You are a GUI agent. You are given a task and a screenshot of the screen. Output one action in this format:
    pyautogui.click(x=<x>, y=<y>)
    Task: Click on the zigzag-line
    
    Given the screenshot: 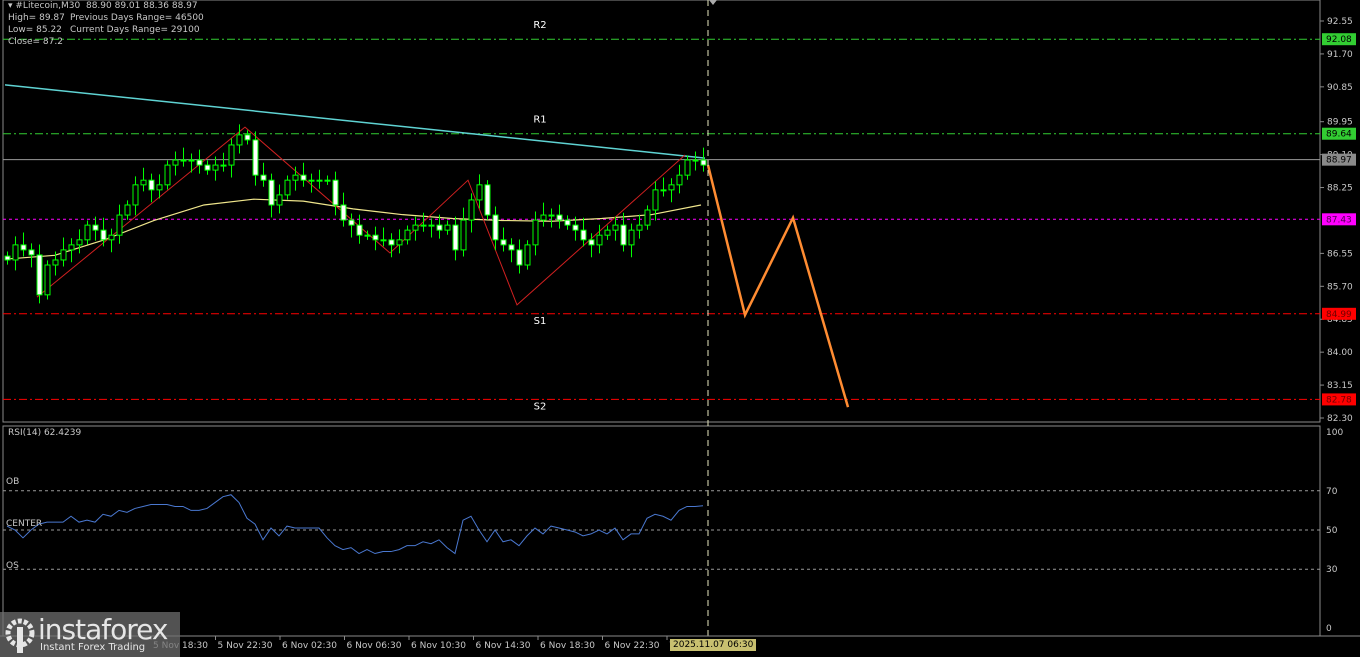 What is the action you would take?
    pyautogui.click(x=361, y=216)
    